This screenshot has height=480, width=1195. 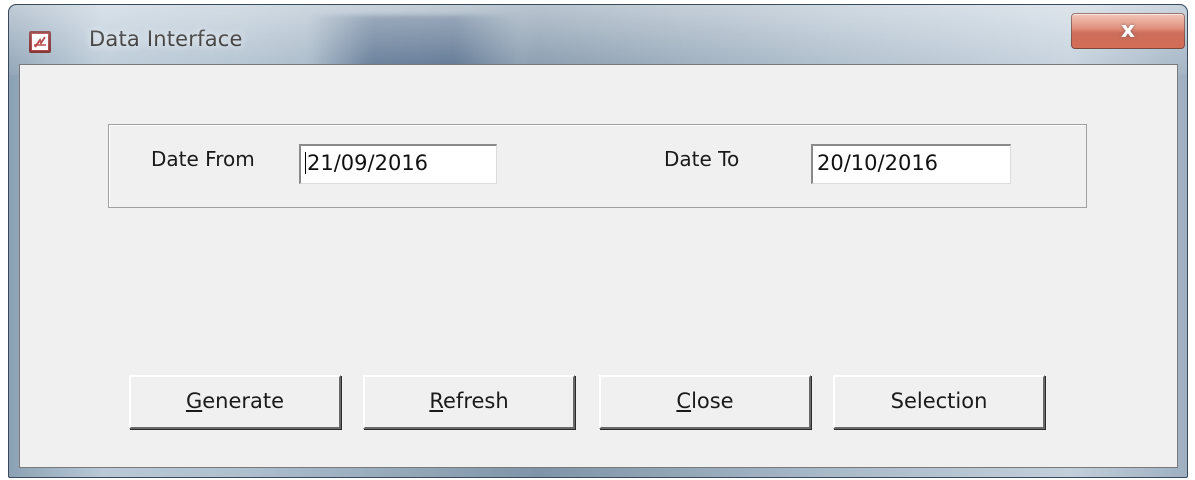 I want to click on date-to-value: 20/10/2016, so click(x=878, y=163).